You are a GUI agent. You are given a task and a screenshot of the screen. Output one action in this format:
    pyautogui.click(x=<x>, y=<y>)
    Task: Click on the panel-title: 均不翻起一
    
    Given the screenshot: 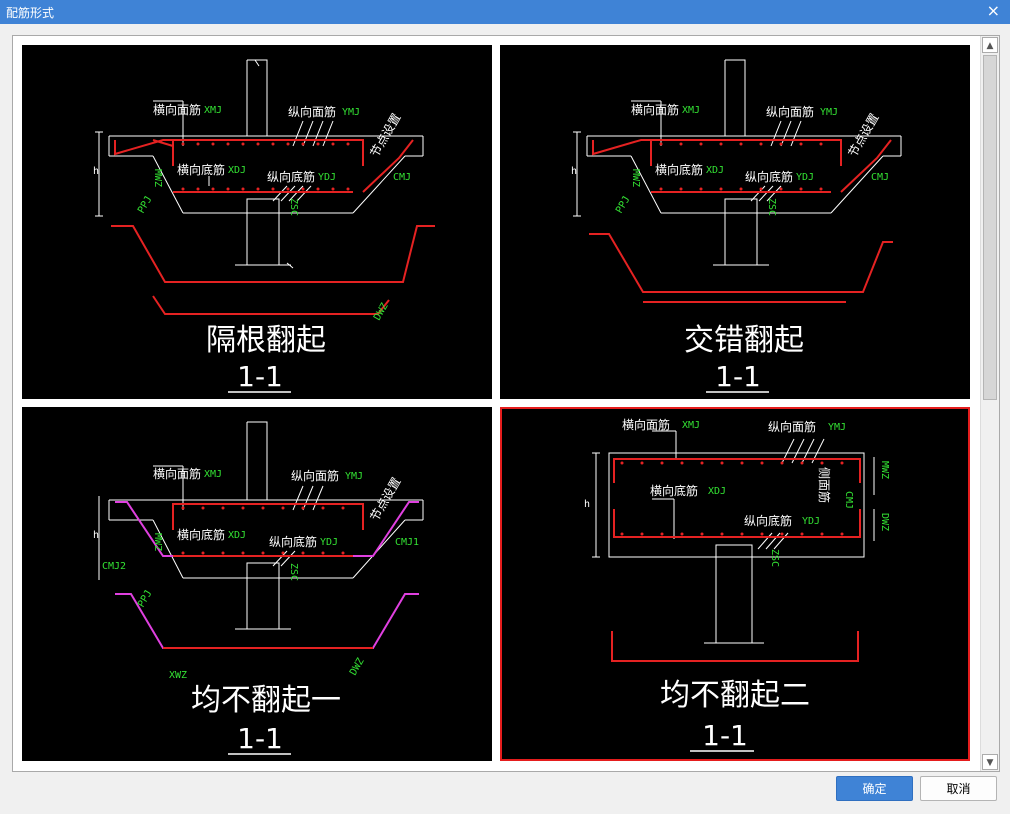 What is the action you would take?
    pyautogui.click(x=266, y=700)
    